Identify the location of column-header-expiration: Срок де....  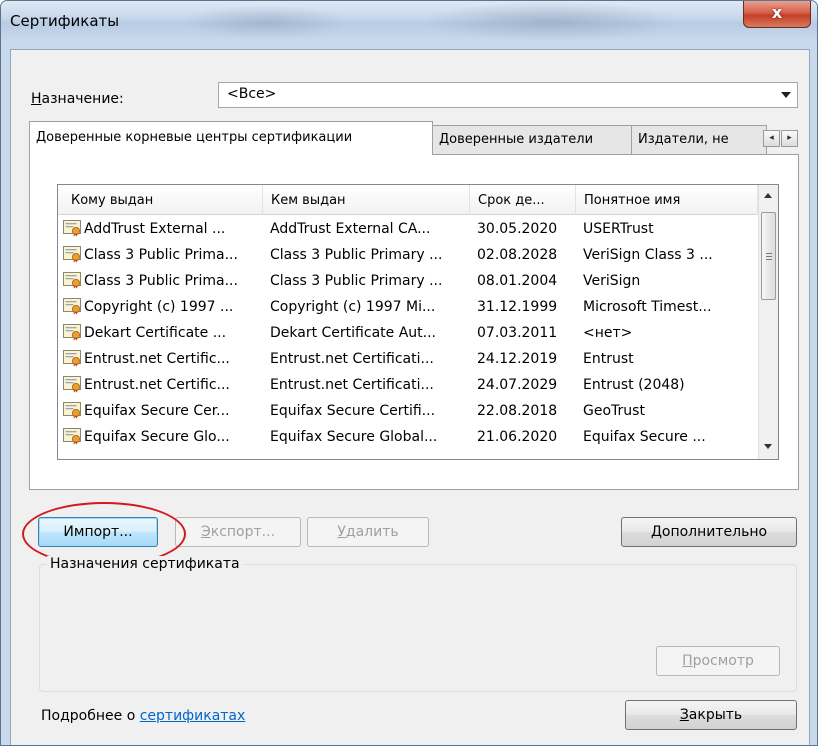
(523, 200).